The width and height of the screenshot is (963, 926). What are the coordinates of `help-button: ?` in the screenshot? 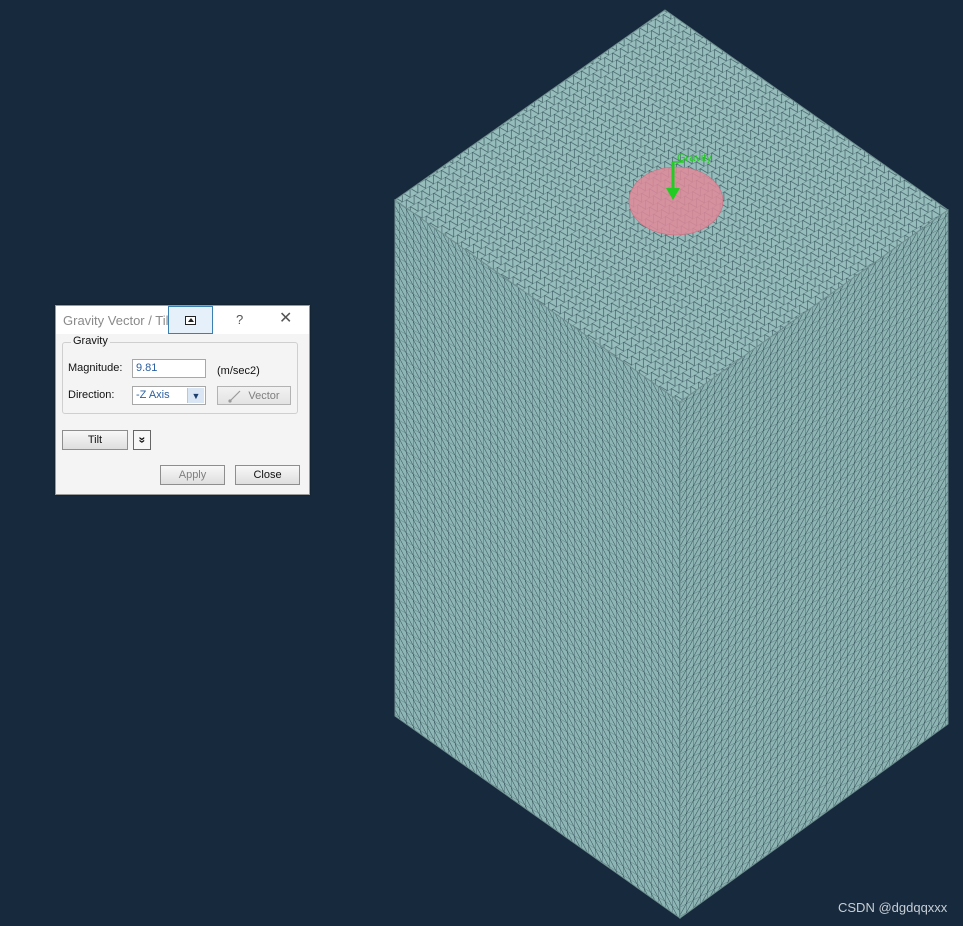 It's located at (239, 319).